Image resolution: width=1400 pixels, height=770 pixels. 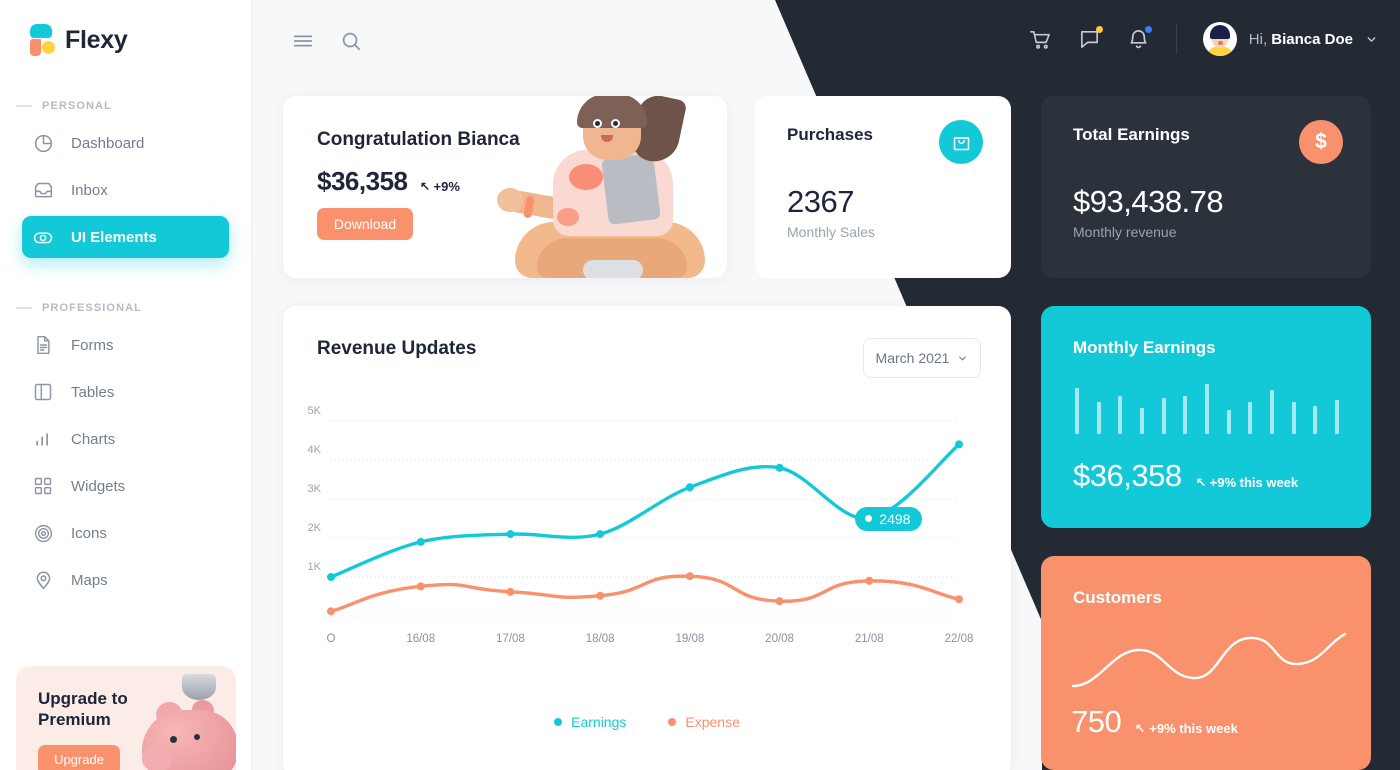 What do you see at coordinates (125, 237) in the screenshot?
I see `sidebar-item-ui-elements: UI Elements` at bounding box center [125, 237].